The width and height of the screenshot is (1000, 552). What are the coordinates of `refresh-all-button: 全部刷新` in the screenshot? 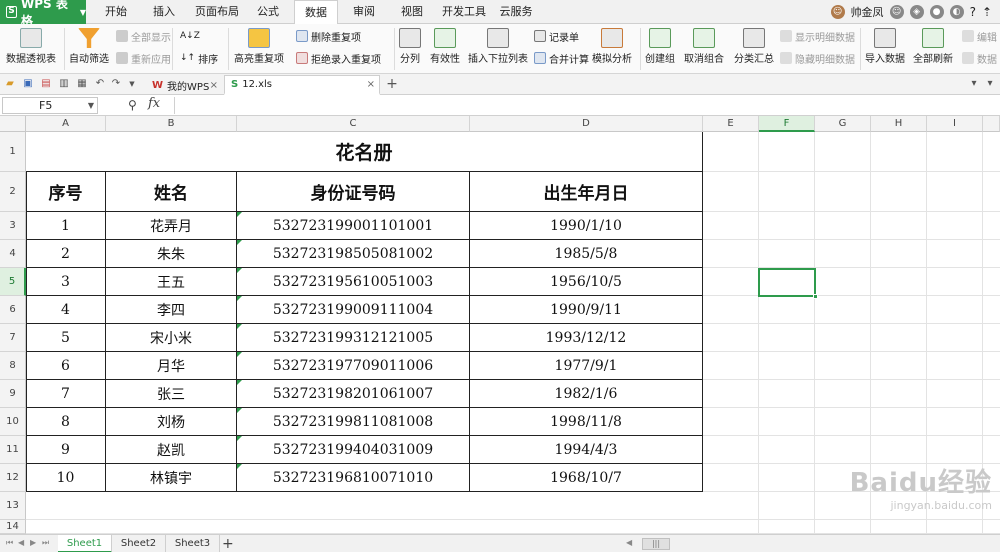 It's located at (933, 46).